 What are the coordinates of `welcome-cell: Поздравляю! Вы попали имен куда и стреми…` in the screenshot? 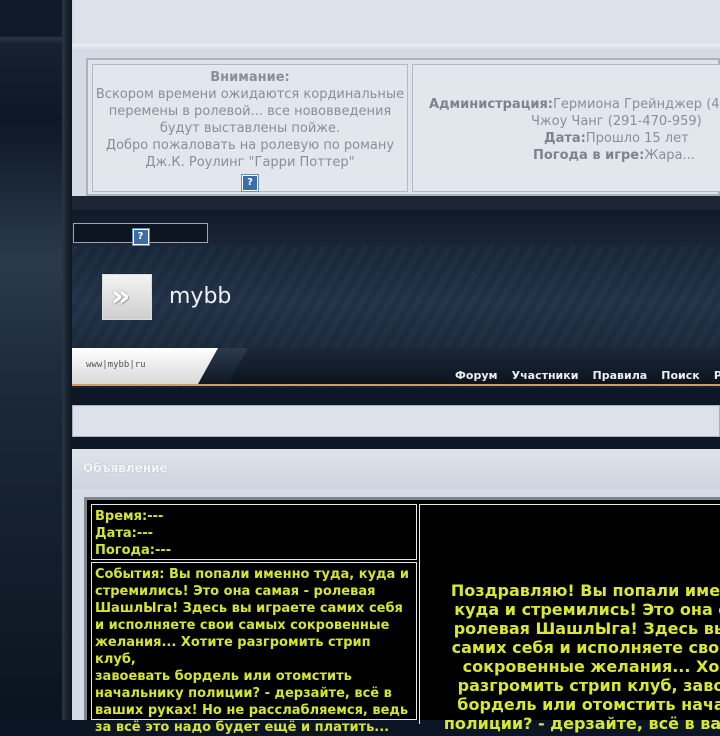 It's located at (569, 618).